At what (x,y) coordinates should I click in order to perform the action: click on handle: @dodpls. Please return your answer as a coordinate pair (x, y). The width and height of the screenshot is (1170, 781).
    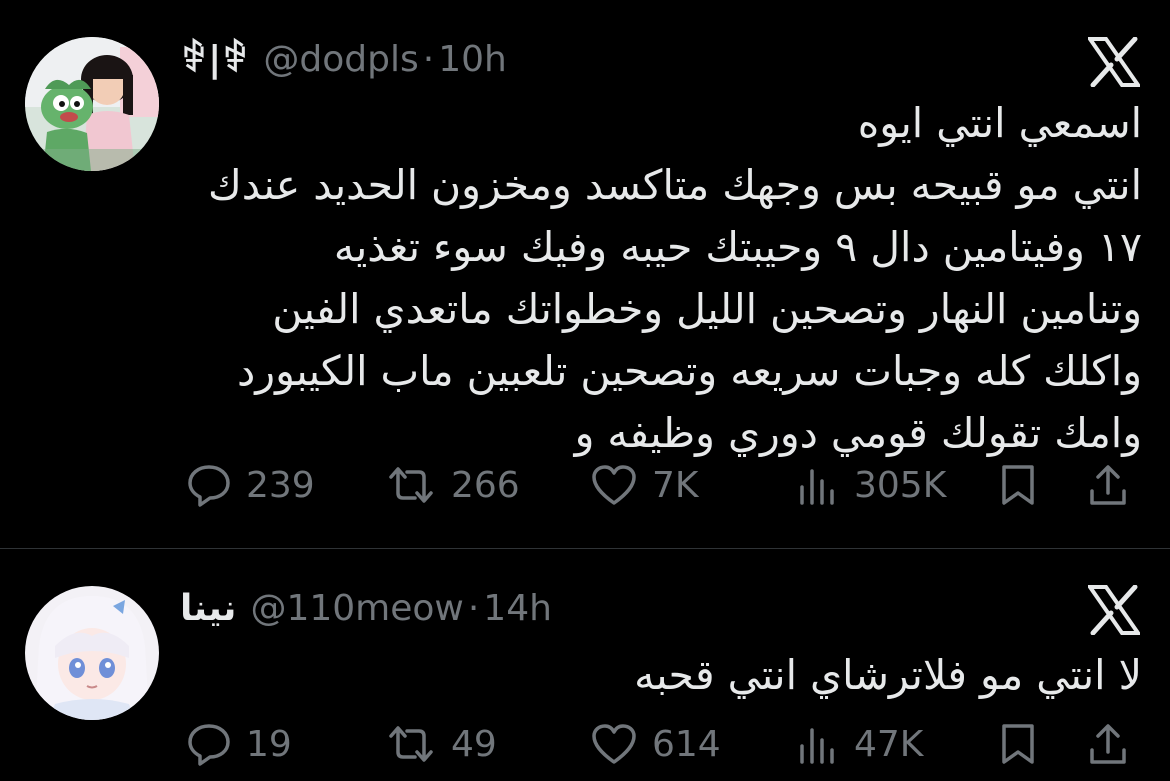
    Looking at the image, I should click on (340, 59).